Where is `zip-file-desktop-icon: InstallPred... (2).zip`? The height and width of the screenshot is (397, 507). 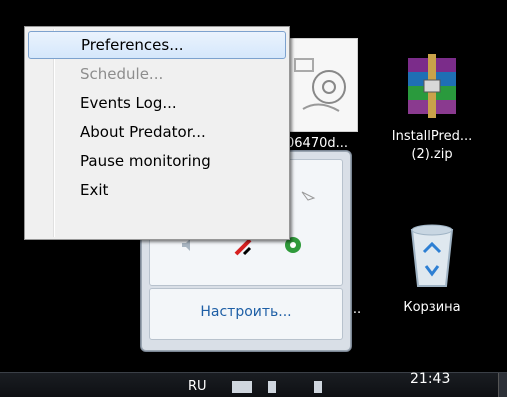
zip-file-desktop-icon: InstallPred... (2).zip is located at coordinates (432, 108).